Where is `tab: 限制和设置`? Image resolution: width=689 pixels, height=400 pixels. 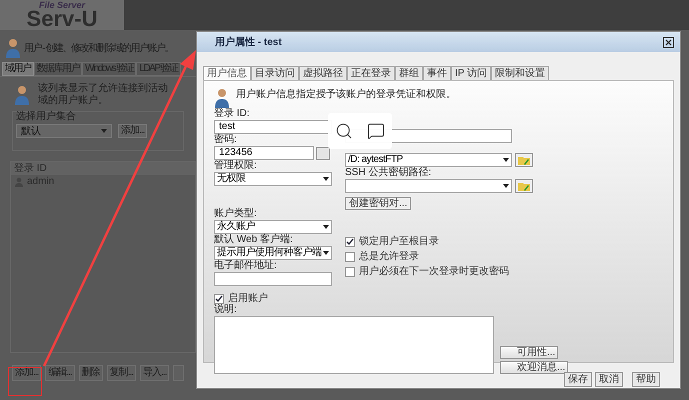
tab: 限制和设置 is located at coordinates (520, 73).